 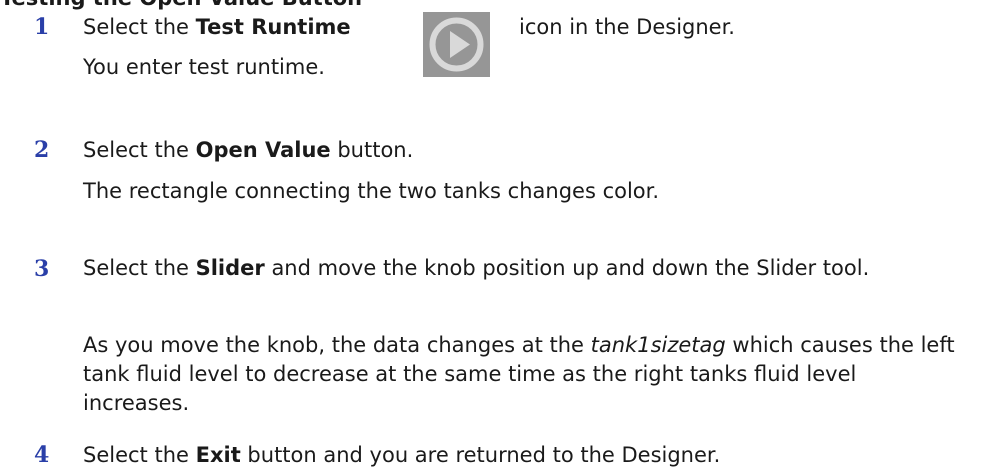 I want to click on tag-name: tank1sizetag, so click(x=658, y=345).